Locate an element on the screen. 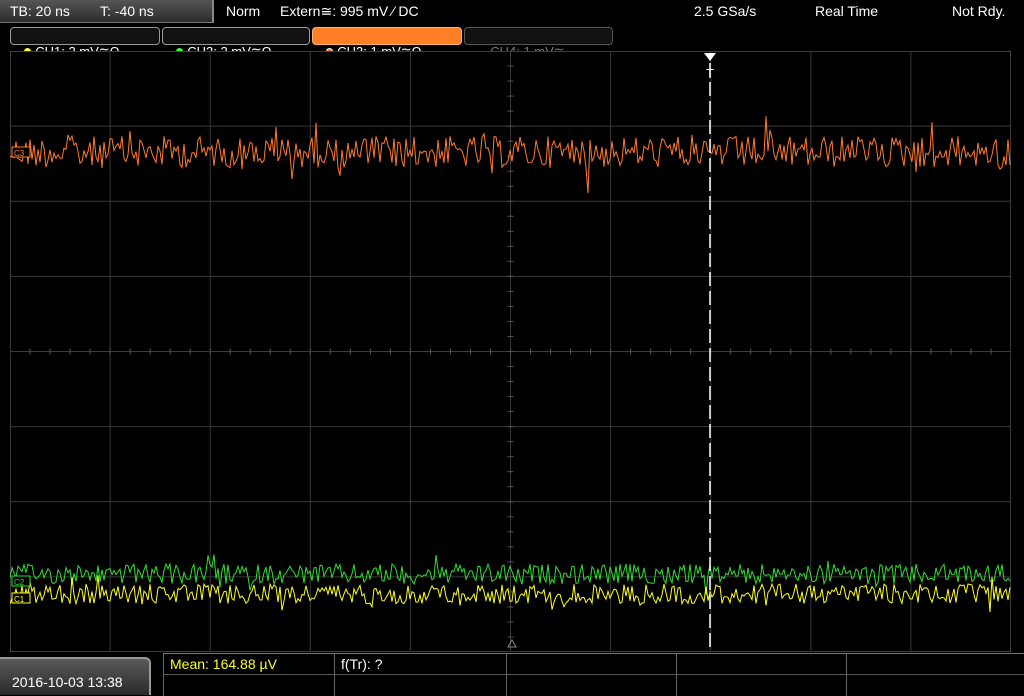 Image resolution: width=1024 pixels, height=696 pixels. channel-tab-ch2: CH2: 2 mV≅Ω is located at coordinates (236, 43).